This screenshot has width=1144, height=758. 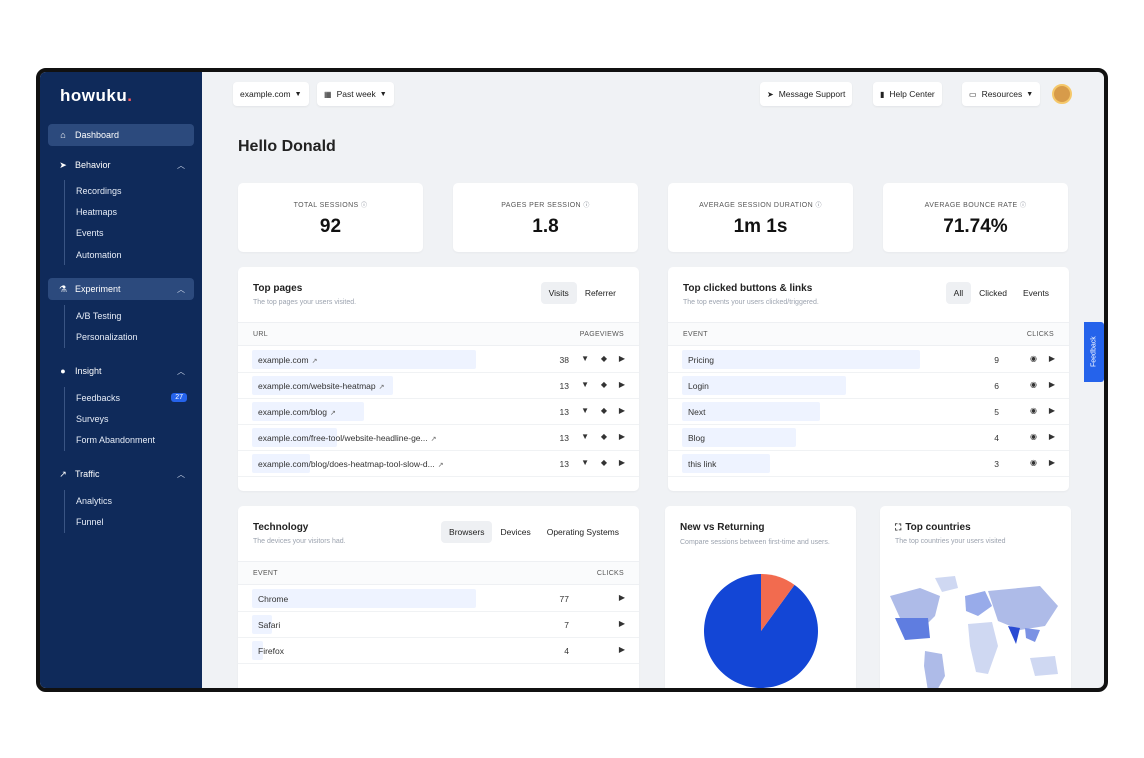 What do you see at coordinates (121, 474) in the screenshot?
I see `sidebar-item-traffic: ↗ Traffic ︿` at bounding box center [121, 474].